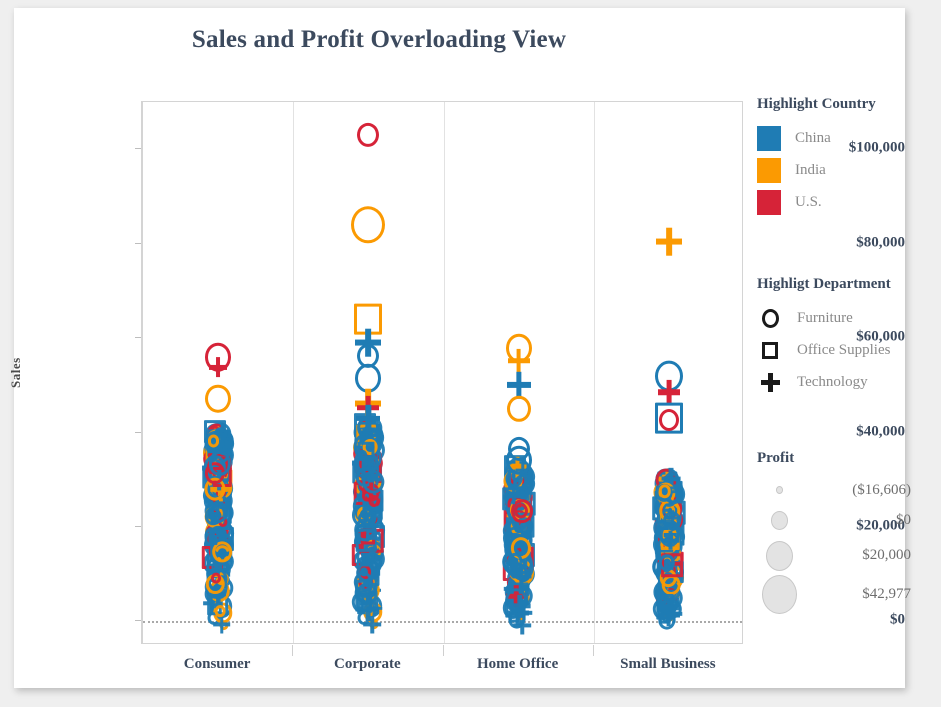 The image size is (941, 707). What do you see at coordinates (776, 458) in the screenshot?
I see `legend-title-profit: Profit` at bounding box center [776, 458].